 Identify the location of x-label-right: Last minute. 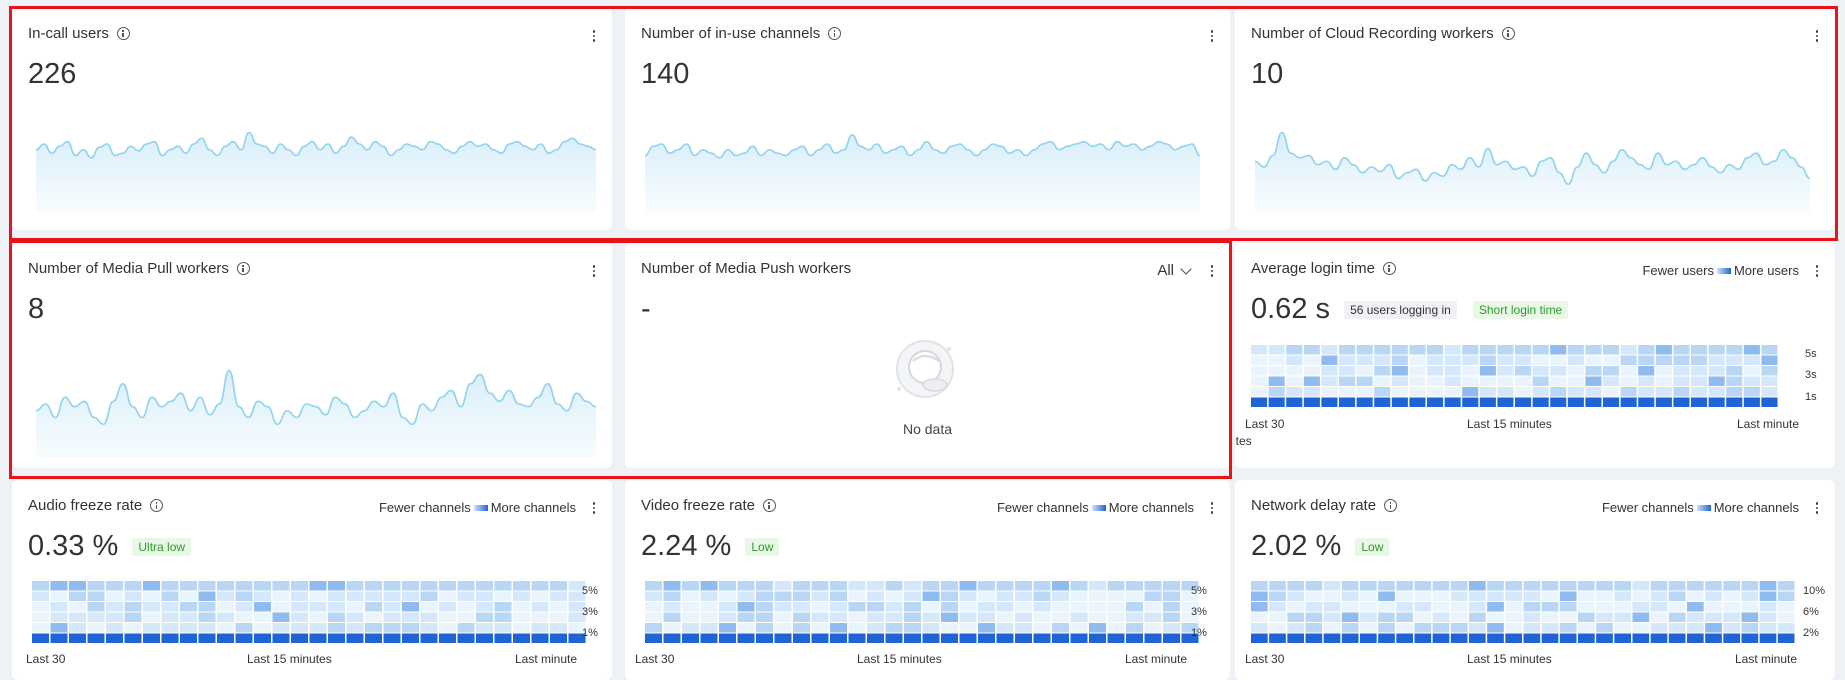
(1156, 659).